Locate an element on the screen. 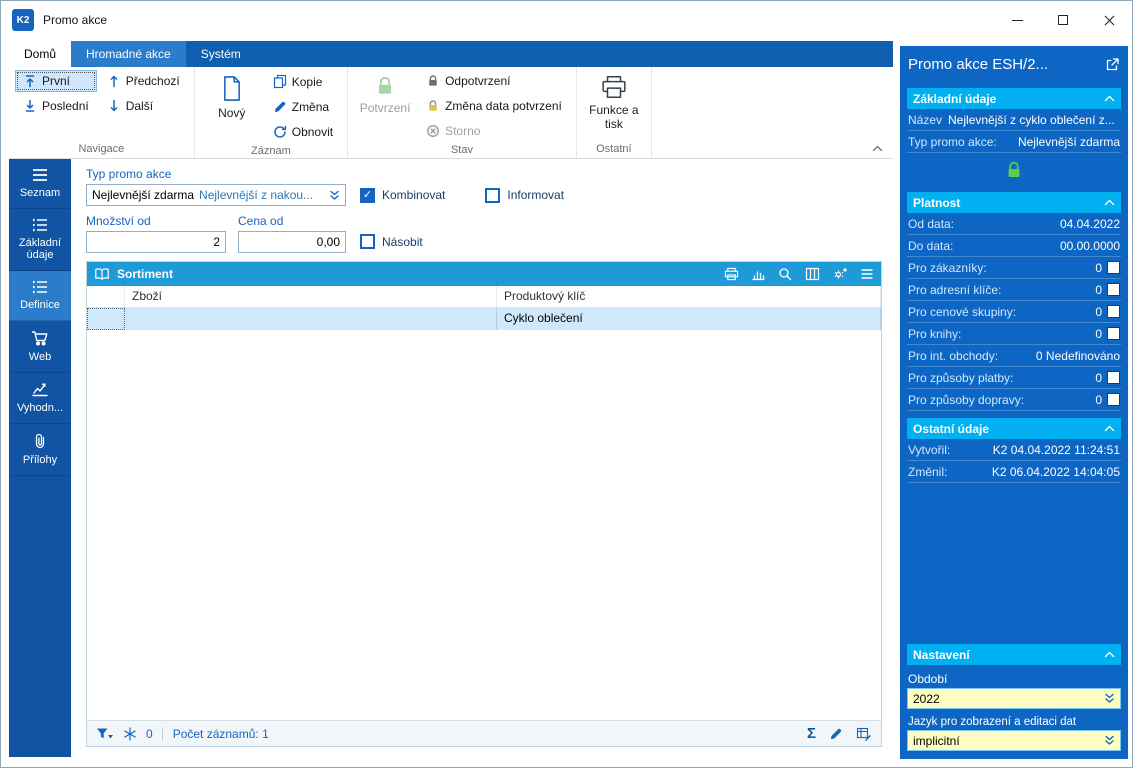 The image size is (1133, 768). obdobi-combo: 2022 is located at coordinates (1014, 698).